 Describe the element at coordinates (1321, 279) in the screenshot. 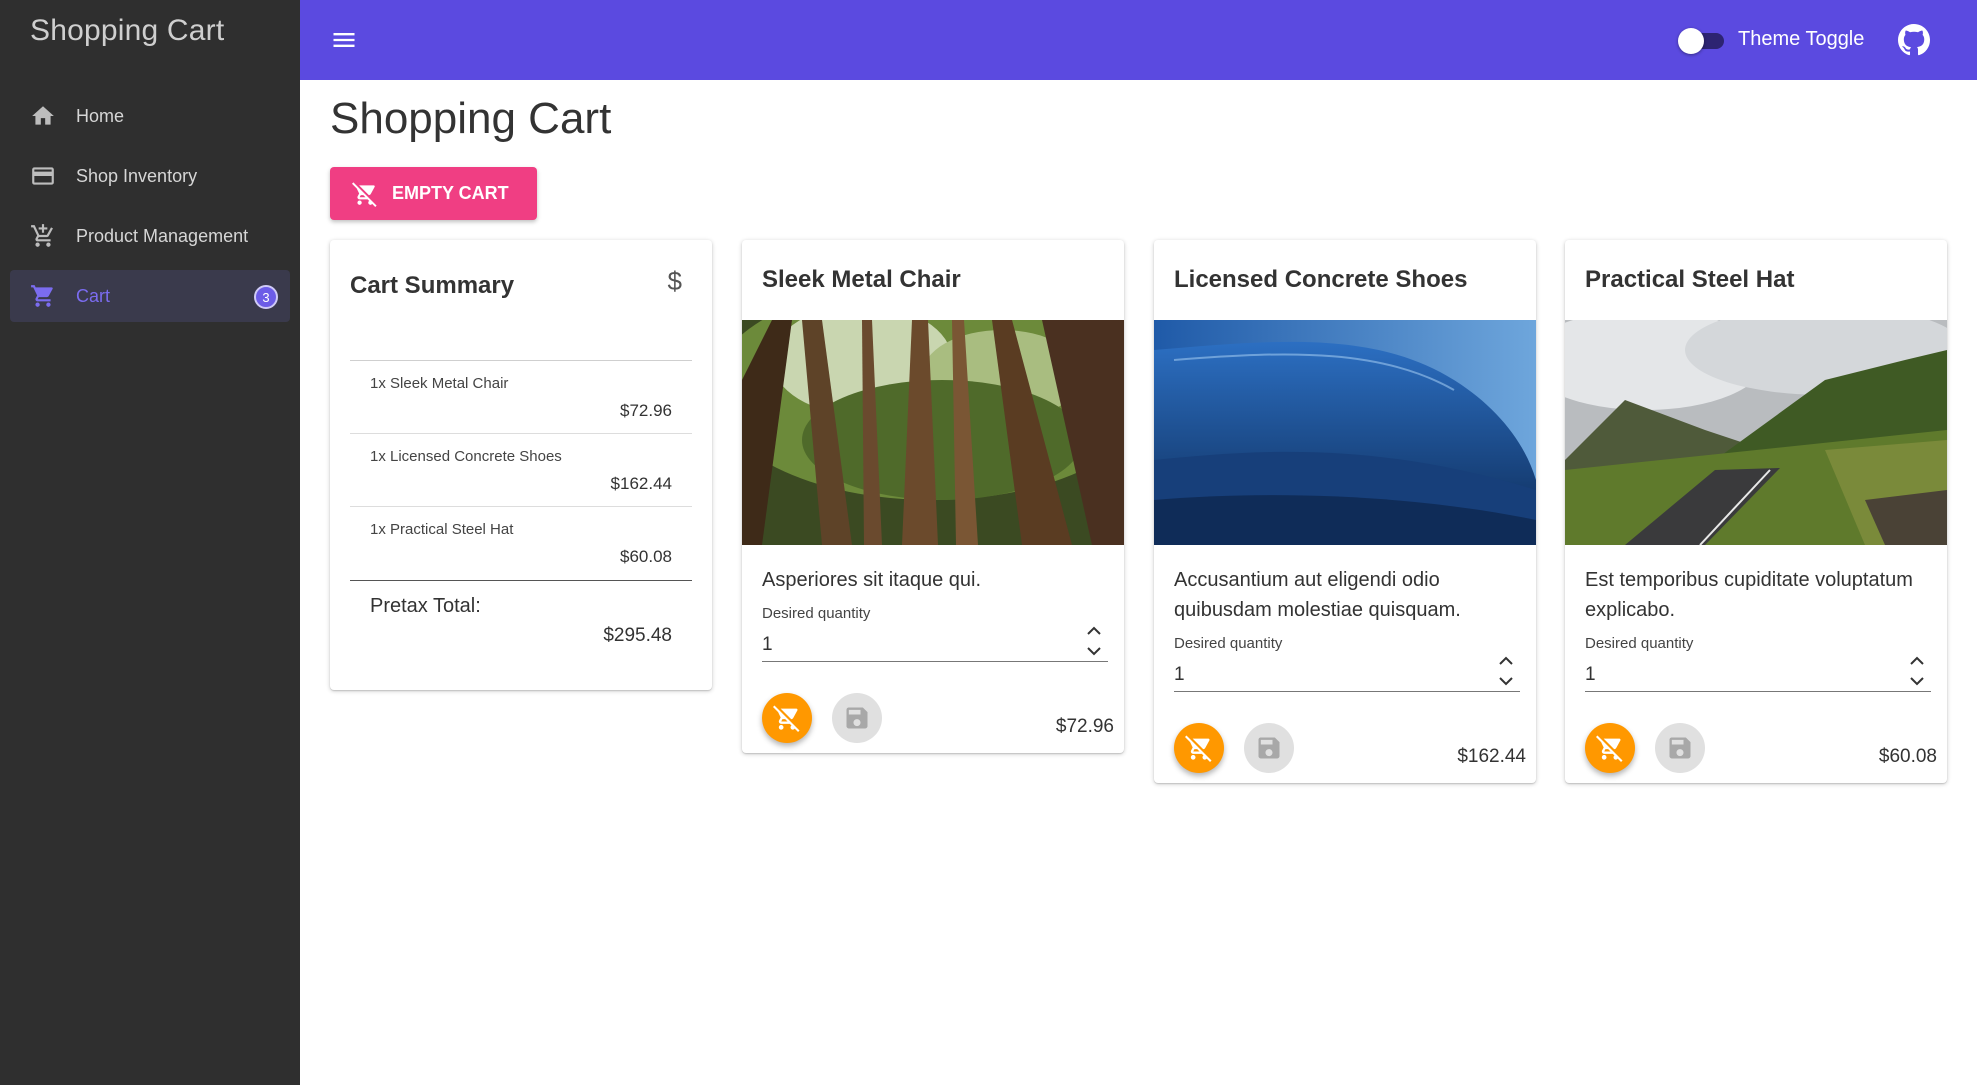

I see `product-title: Licensed Concrete Shoes` at that location.